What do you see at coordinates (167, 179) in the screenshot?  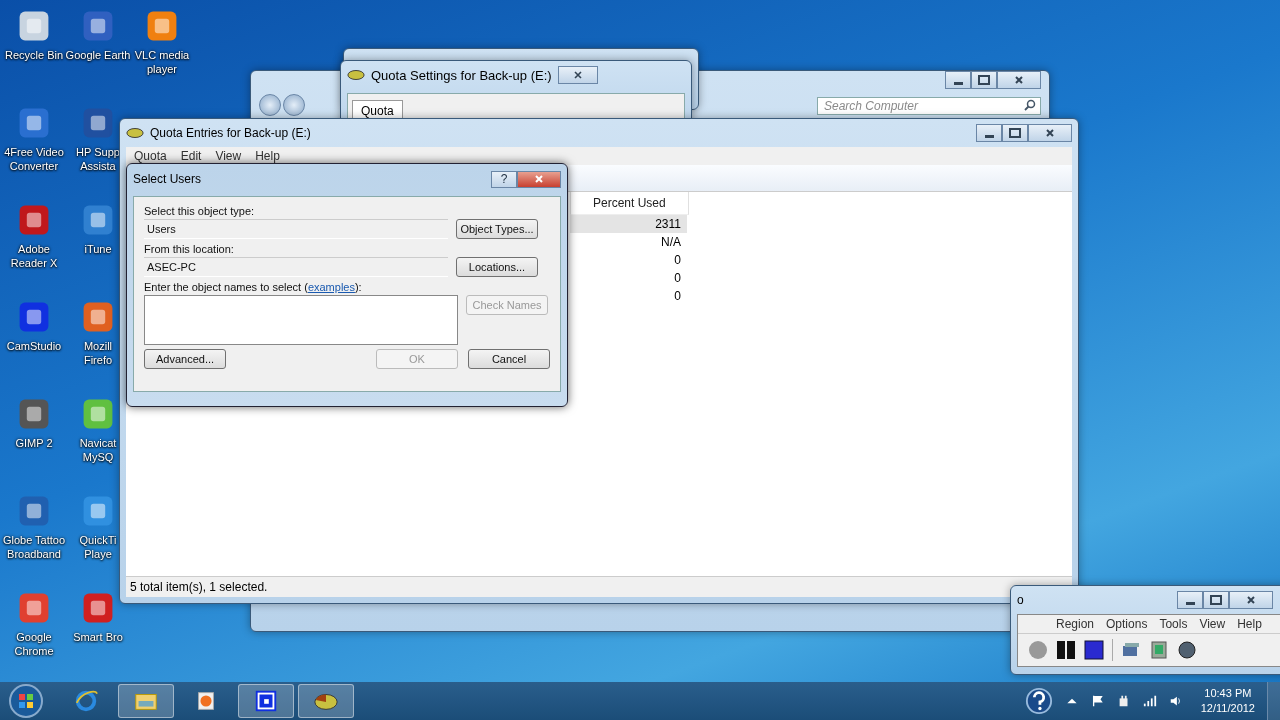 I see `dialog-title: Select Users` at bounding box center [167, 179].